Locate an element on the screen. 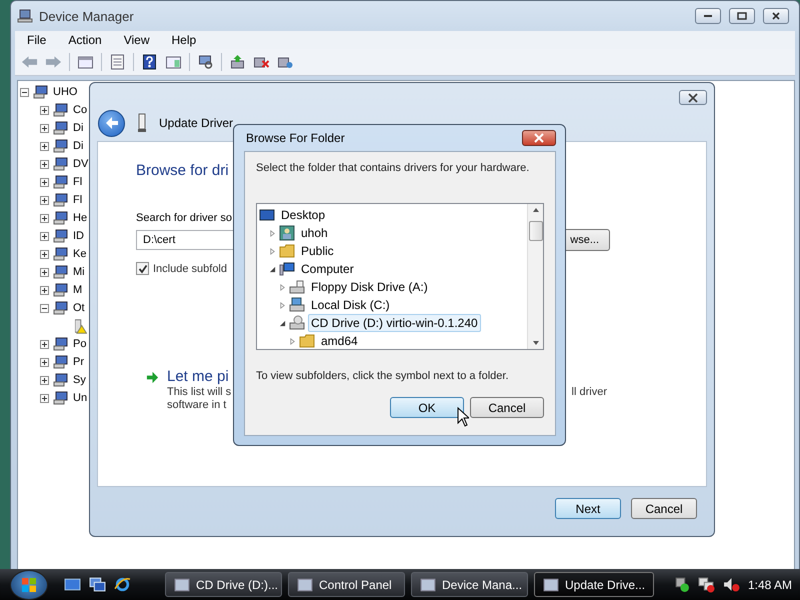 This screenshot has height=600, width=800. menu-item: View is located at coordinates (137, 40).